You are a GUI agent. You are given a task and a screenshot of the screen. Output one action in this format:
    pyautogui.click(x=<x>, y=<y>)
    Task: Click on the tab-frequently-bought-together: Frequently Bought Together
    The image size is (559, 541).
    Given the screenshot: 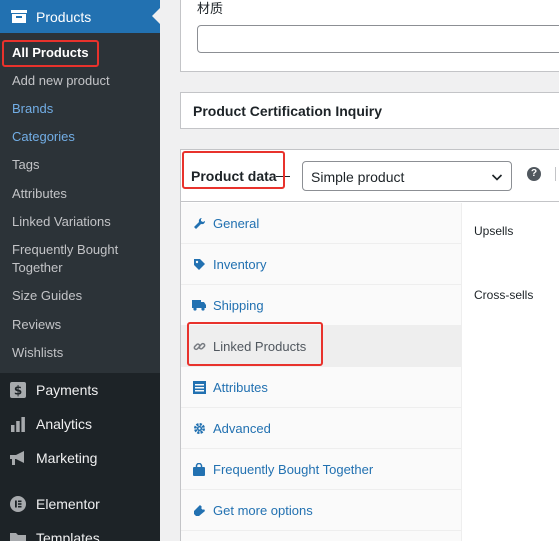 What is the action you would take?
    pyautogui.click(x=321, y=469)
    